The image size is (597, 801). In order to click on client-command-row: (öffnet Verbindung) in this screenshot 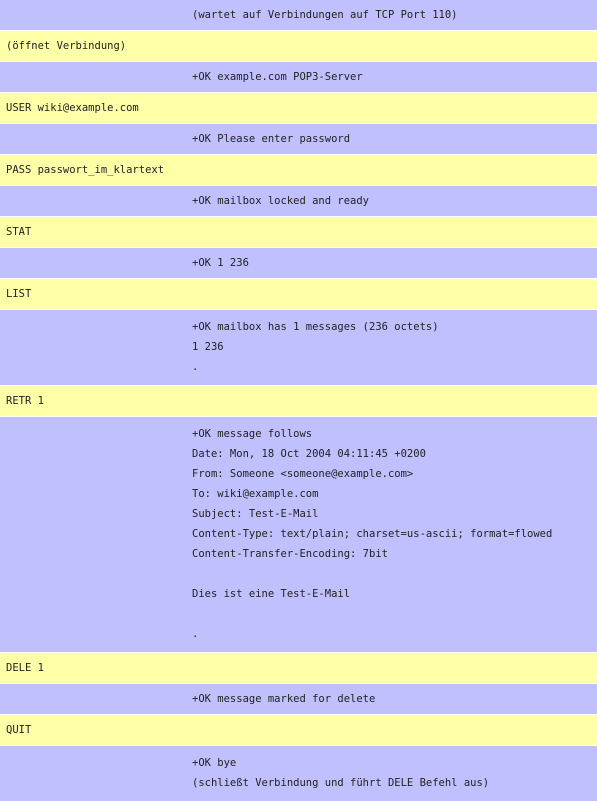, I will do `click(298, 46)`.